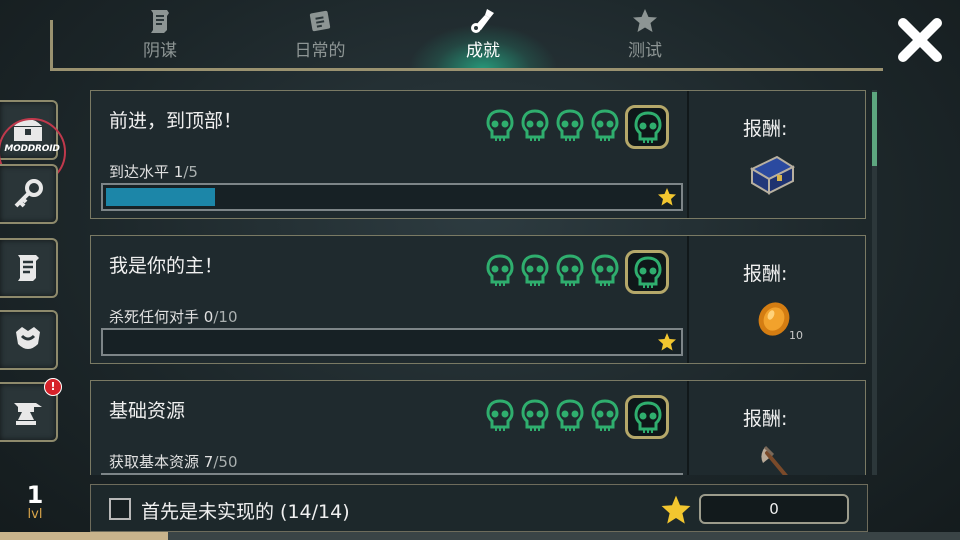 The width and height of the screenshot is (960, 540). What do you see at coordinates (84, 536) in the screenshot?
I see `xp-bar-fill` at bounding box center [84, 536].